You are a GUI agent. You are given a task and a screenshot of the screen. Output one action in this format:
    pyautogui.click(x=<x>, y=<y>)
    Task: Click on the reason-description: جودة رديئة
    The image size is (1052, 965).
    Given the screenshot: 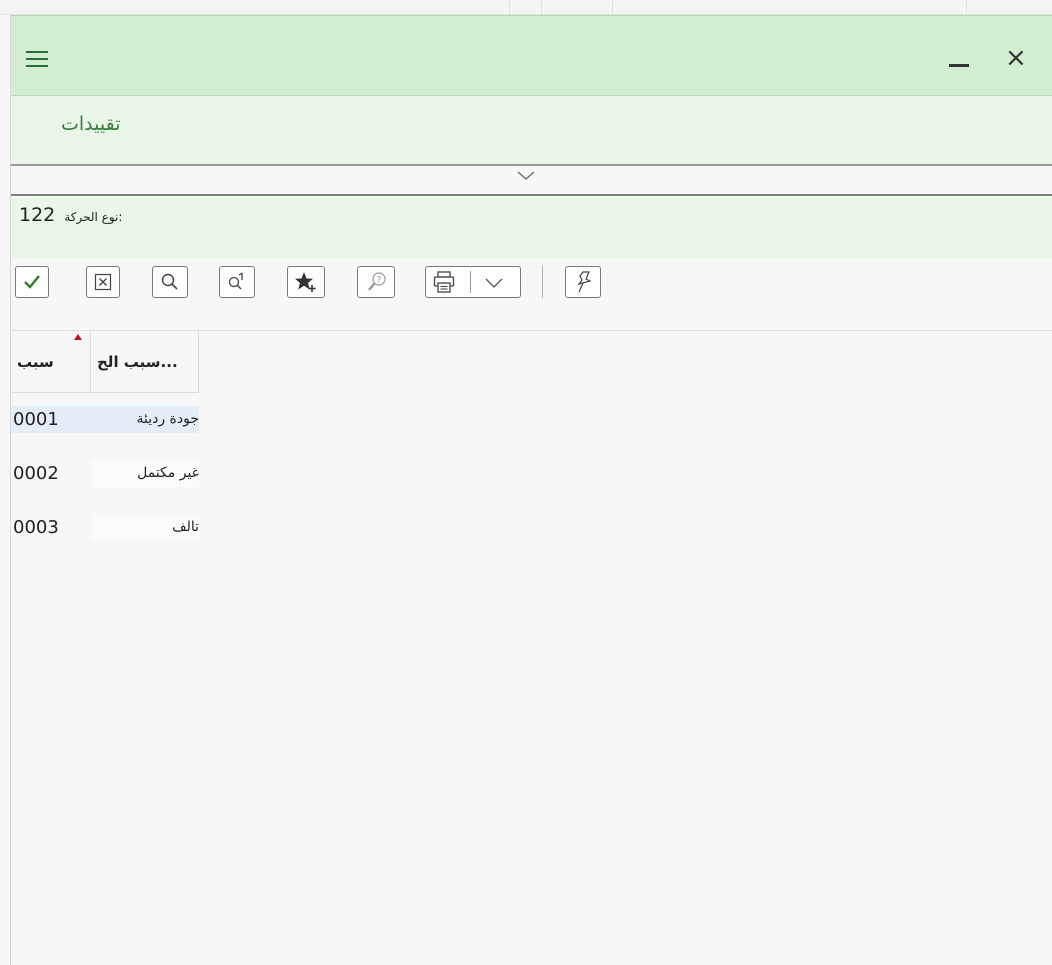 What is the action you would take?
    pyautogui.click(x=145, y=419)
    